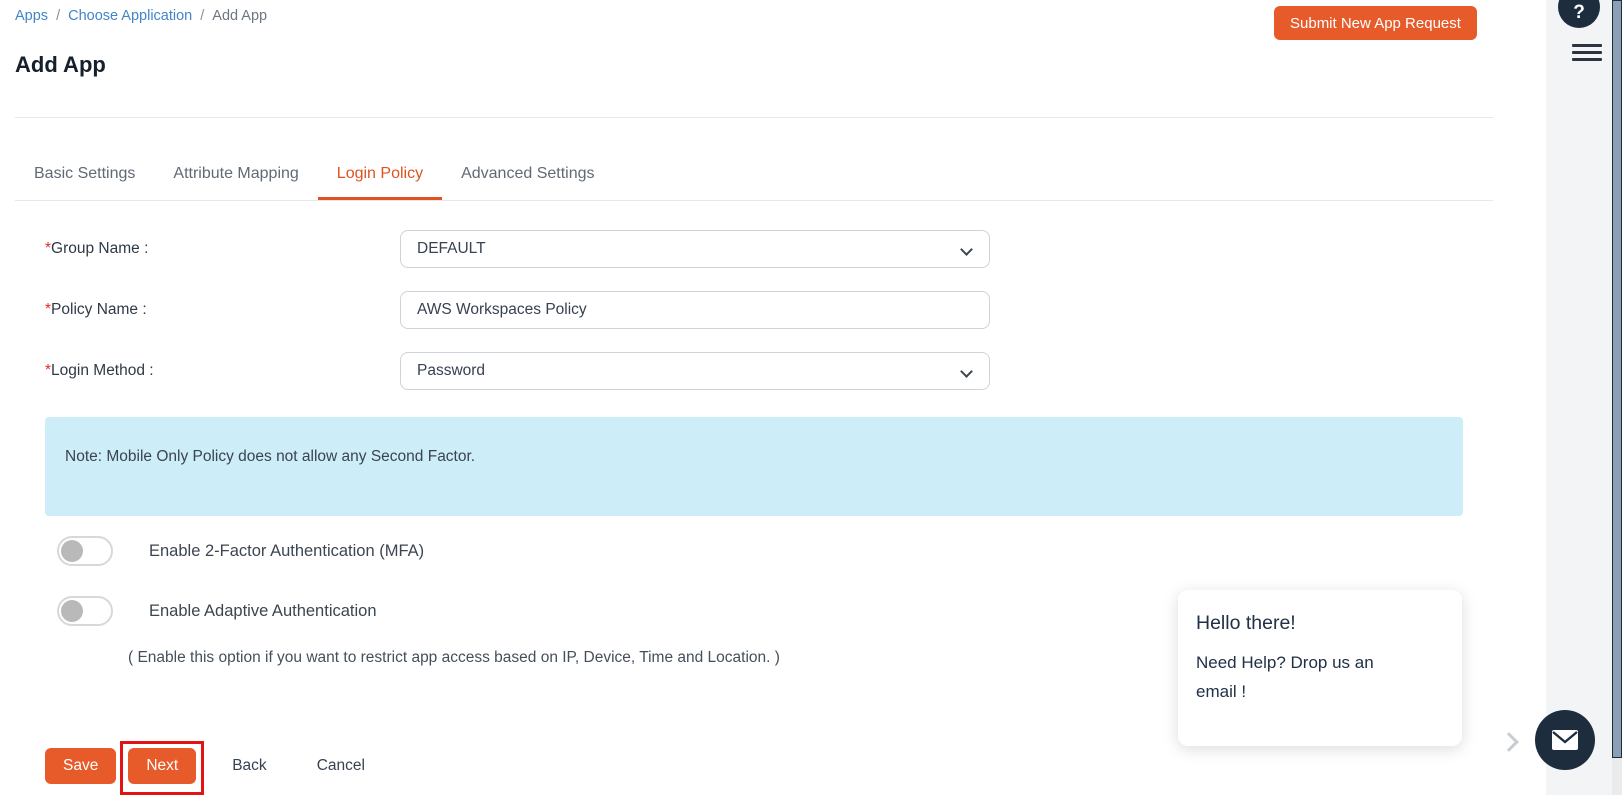 The image size is (1622, 795). I want to click on adaptive-auth-toggle, so click(85, 611).